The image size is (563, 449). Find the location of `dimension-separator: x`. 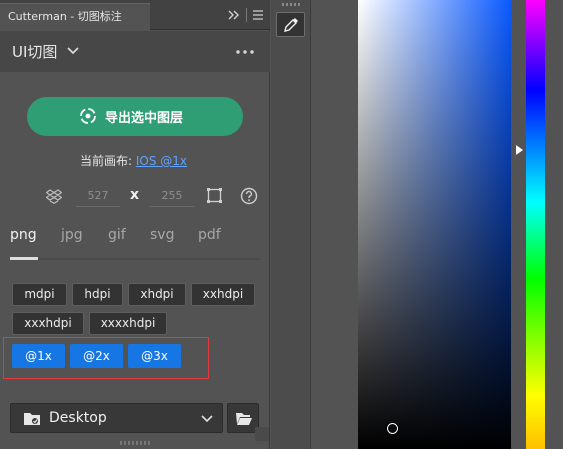

dimension-separator: x is located at coordinates (135, 195).